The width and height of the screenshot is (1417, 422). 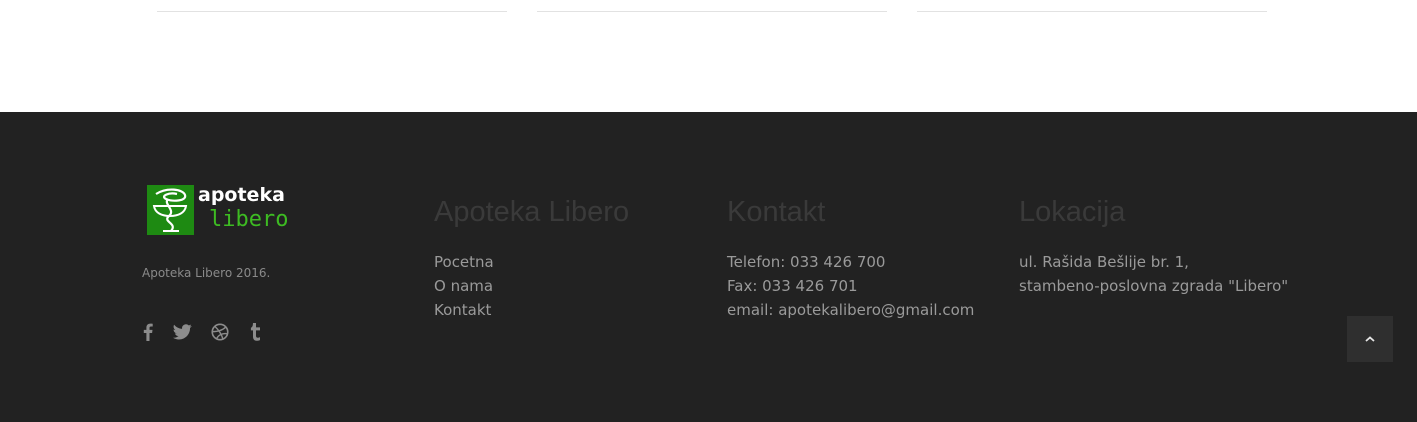 What do you see at coordinates (148, 332) in the screenshot?
I see `facebook-icon` at bounding box center [148, 332].